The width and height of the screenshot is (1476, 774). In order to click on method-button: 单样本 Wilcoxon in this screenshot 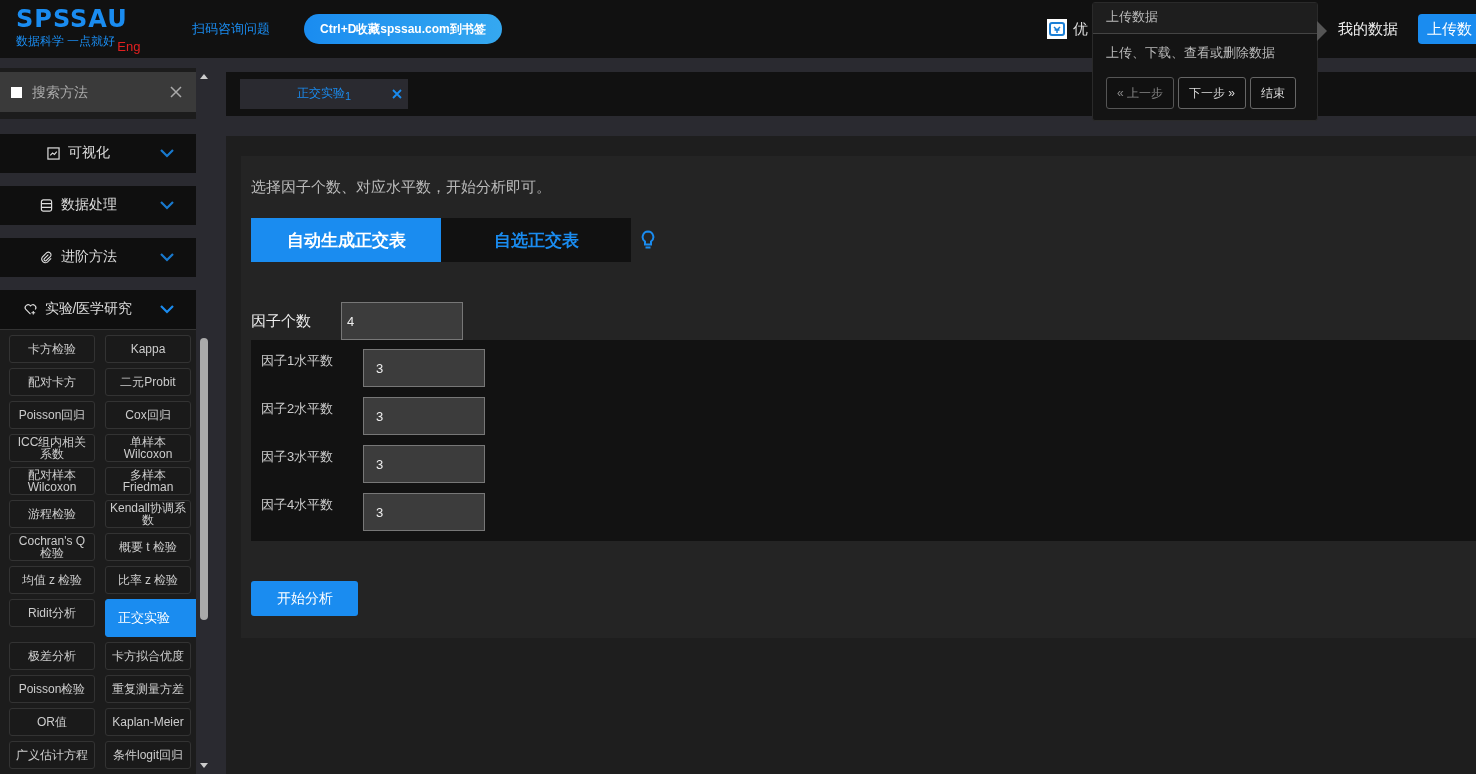, I will do `click(148, 447)`.